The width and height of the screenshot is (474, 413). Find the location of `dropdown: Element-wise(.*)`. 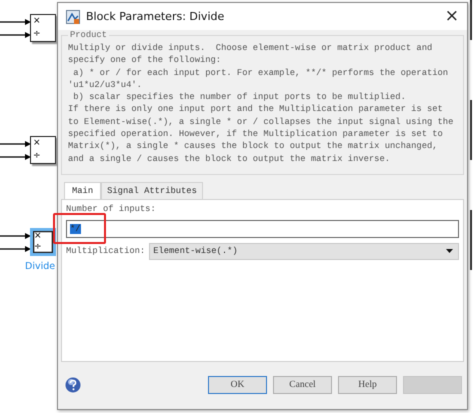

dropdown: Element-wise(.*) is located at coordinates (304, 251).